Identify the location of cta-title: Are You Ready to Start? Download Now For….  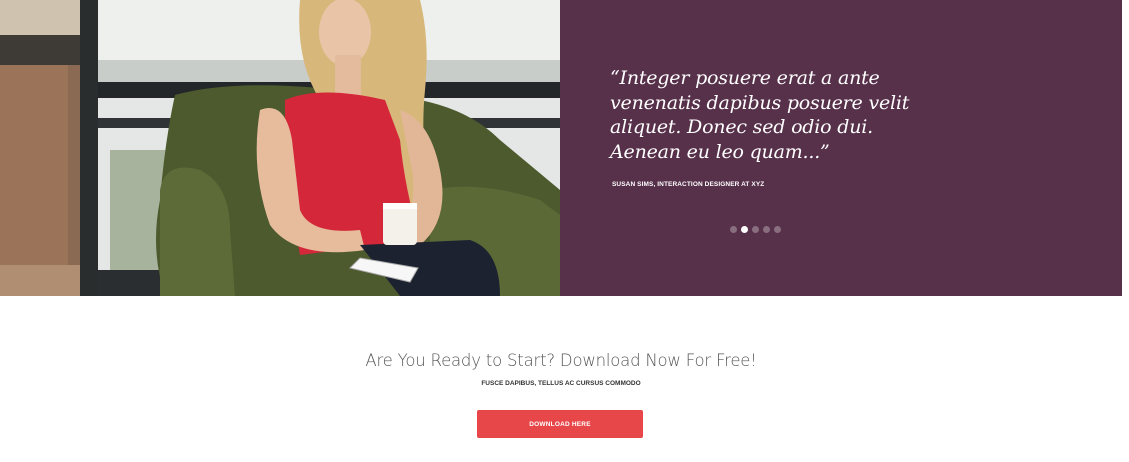
(561, 360).